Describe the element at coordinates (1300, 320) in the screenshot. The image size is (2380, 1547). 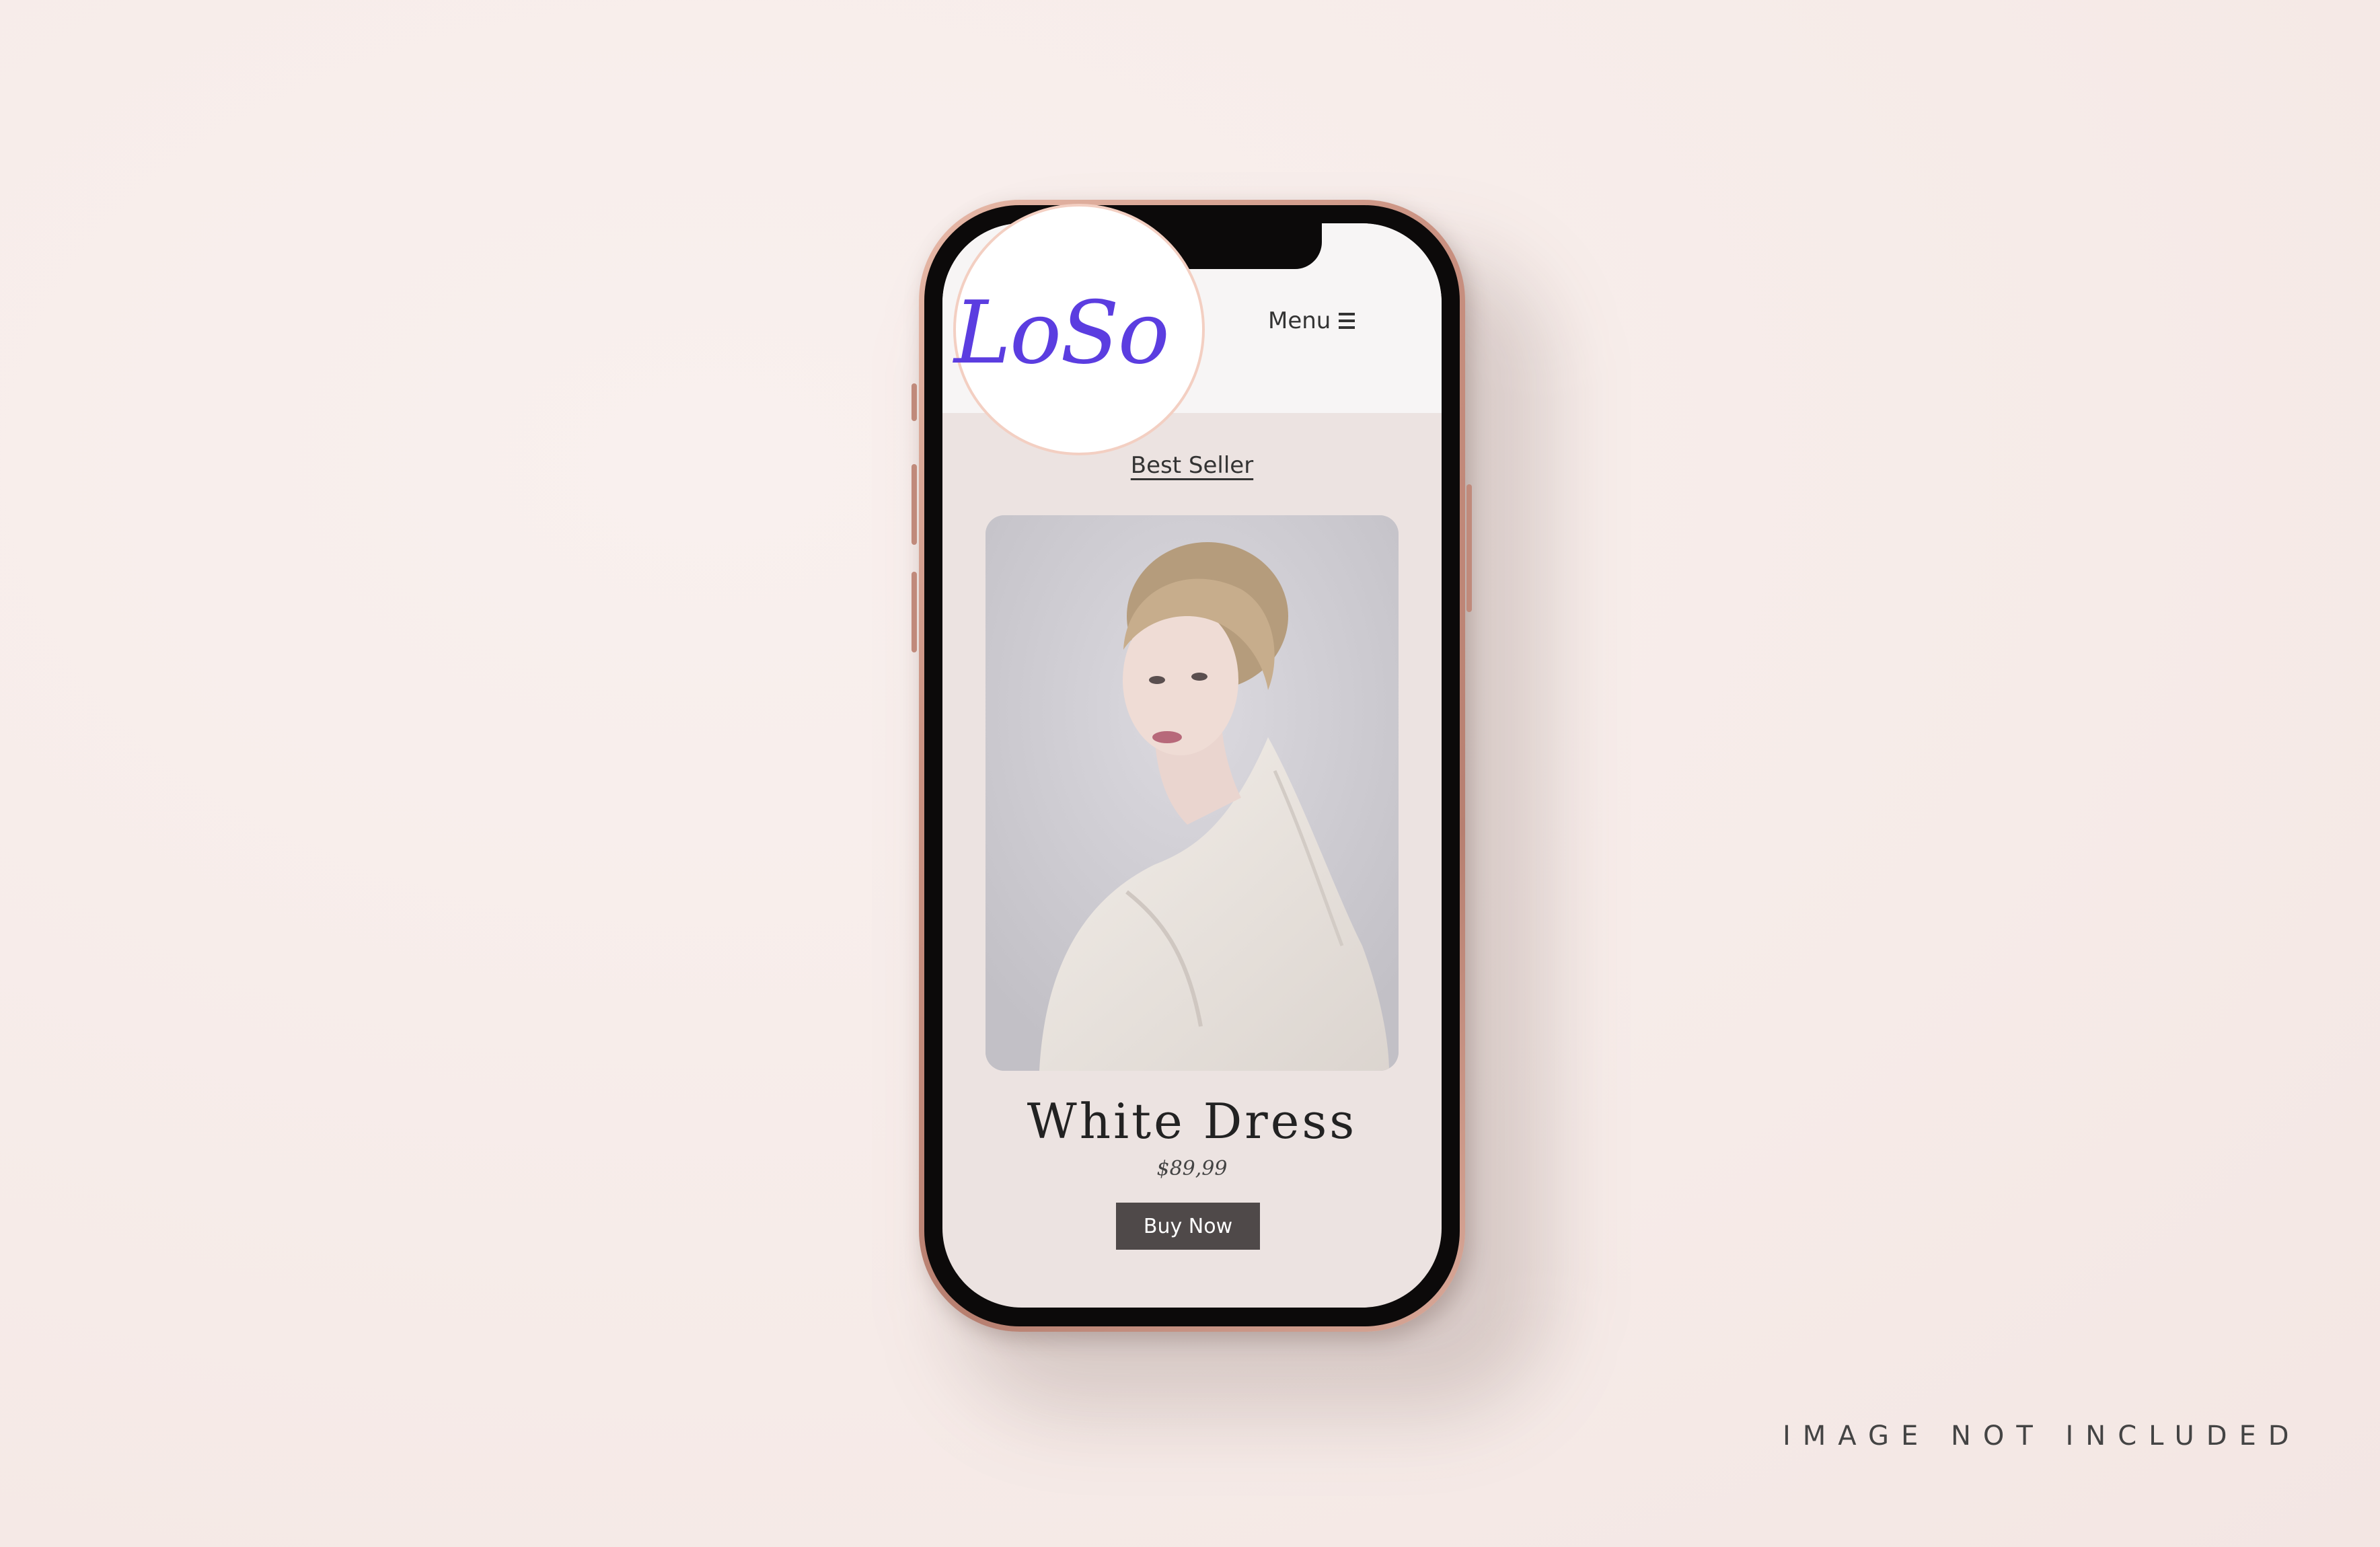
I see `menu-label: Menu` at that location.